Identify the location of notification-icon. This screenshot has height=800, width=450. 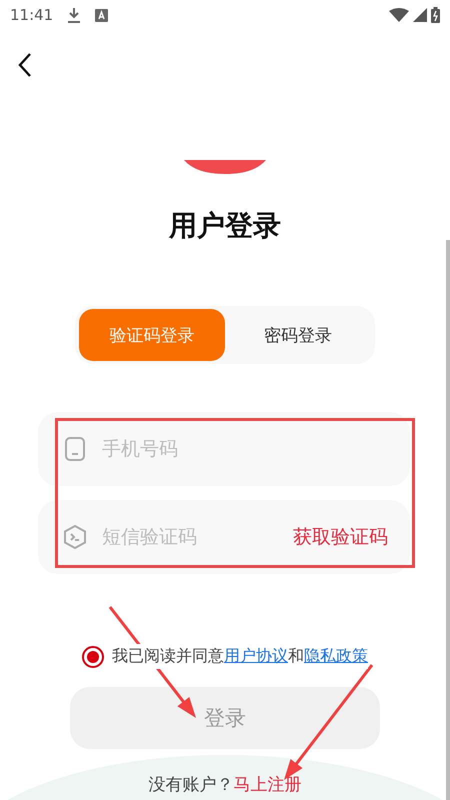
(101, 15).